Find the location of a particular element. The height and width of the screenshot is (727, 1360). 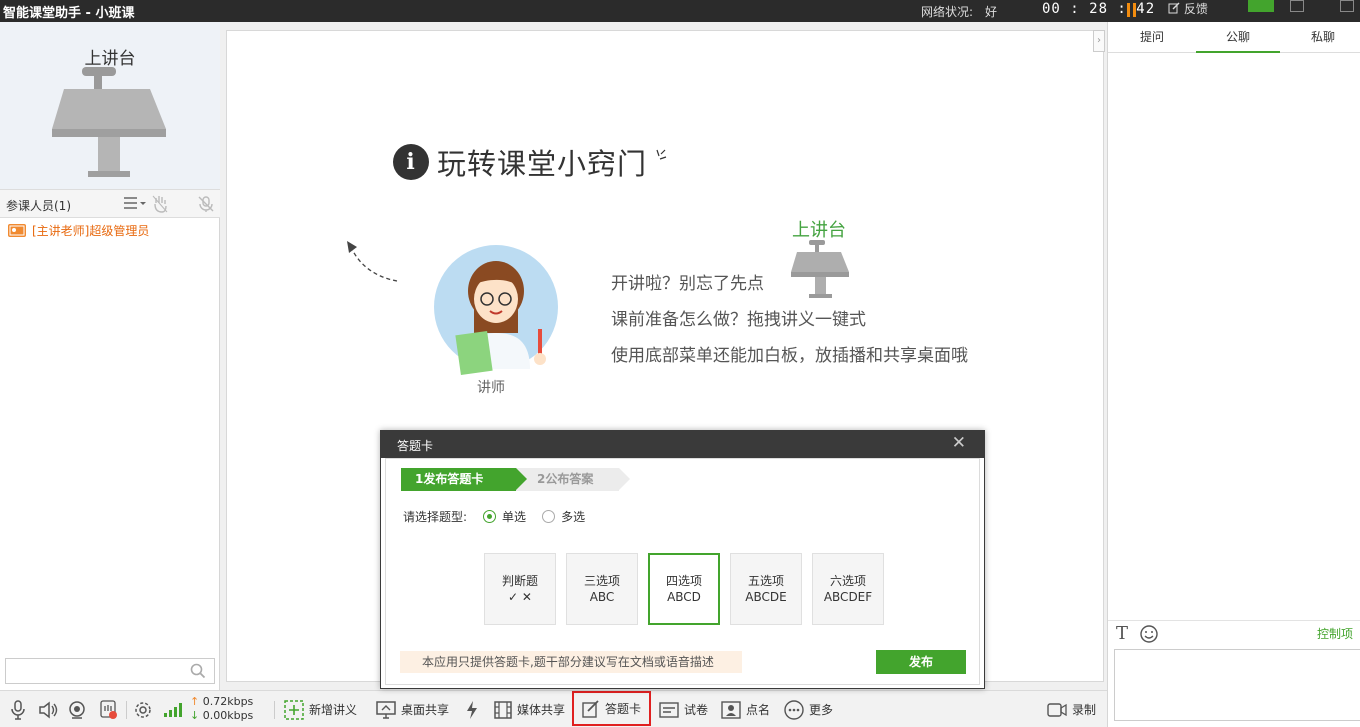

tab-questions: 提问 is located at coordinates (1152, 37).